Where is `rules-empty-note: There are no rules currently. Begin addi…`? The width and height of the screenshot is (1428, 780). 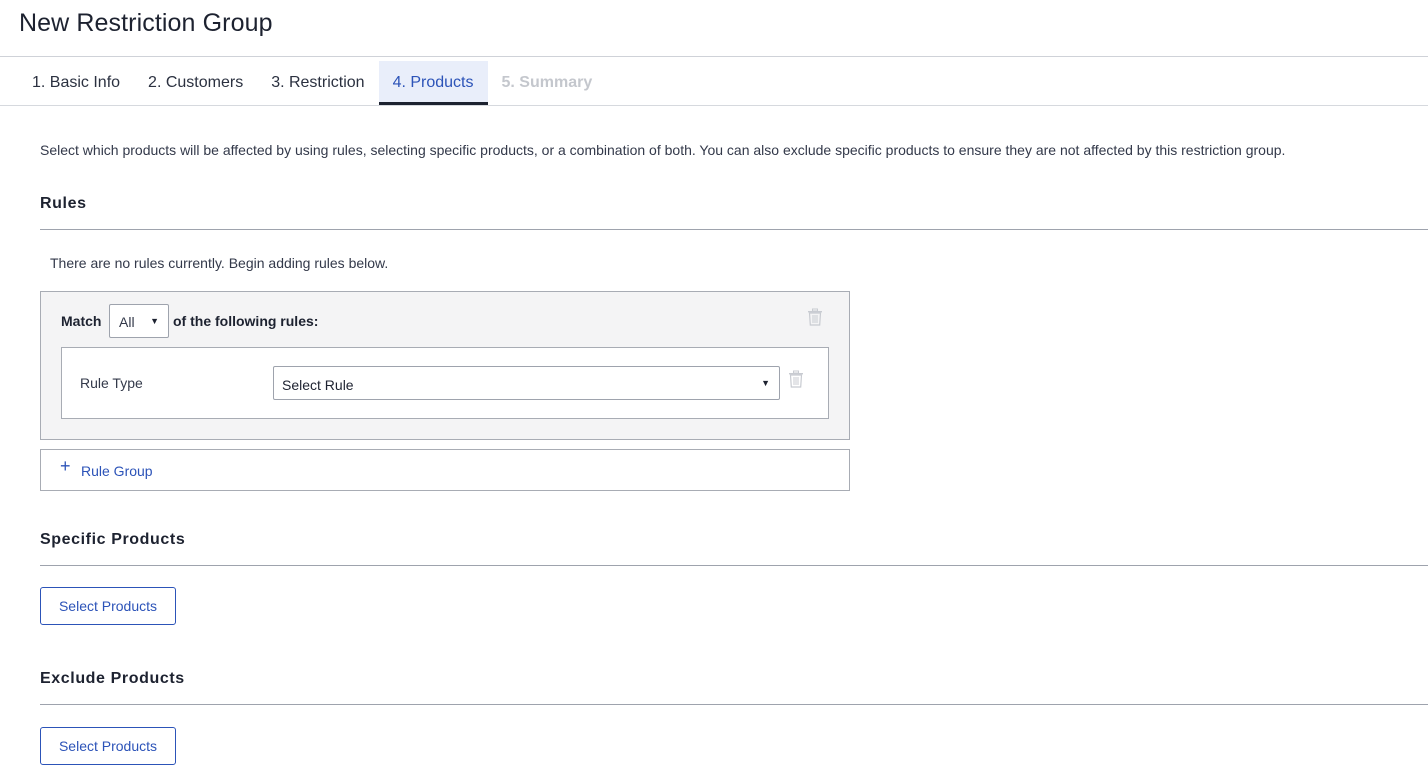
rules-empty-note: There are no rules currently. Begin addi… is located at coordinates (219, 263).